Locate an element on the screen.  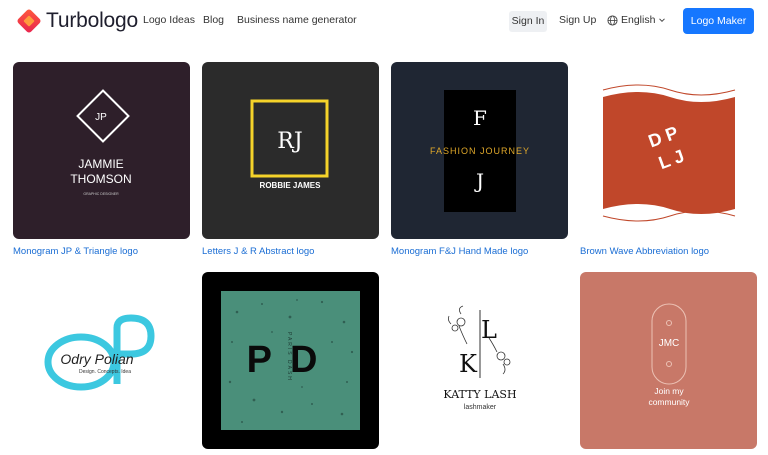
logo-card-rj: RJ ROBBIE JAMES is located at coordinates (290, 150).